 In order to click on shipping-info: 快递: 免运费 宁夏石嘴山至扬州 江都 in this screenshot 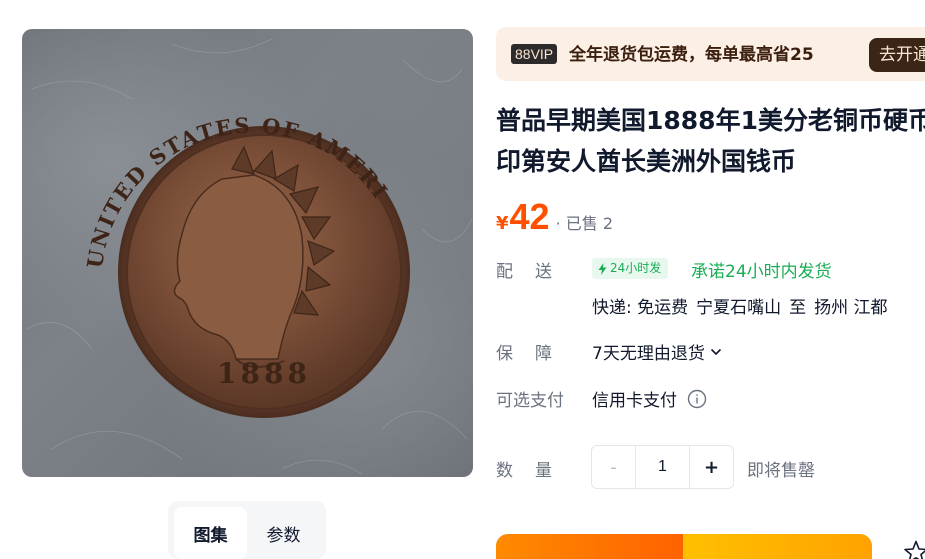, I will do `click(758, 305)`.